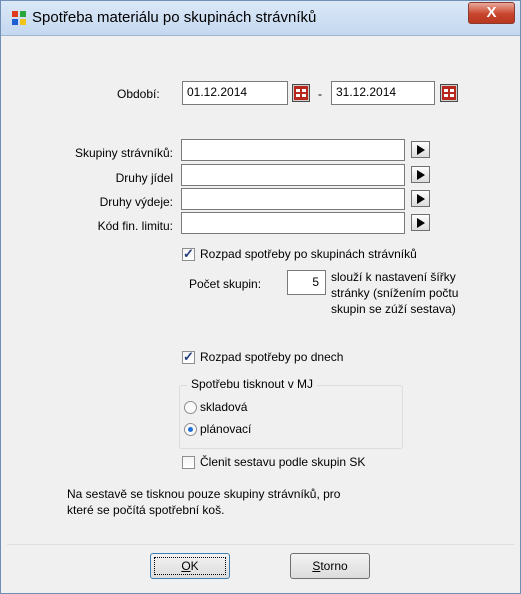 This screenshot has height=594, width=521. Describe the element at coordinates (293, 175) in the screenshot. I see `meal-types-input` at that location.